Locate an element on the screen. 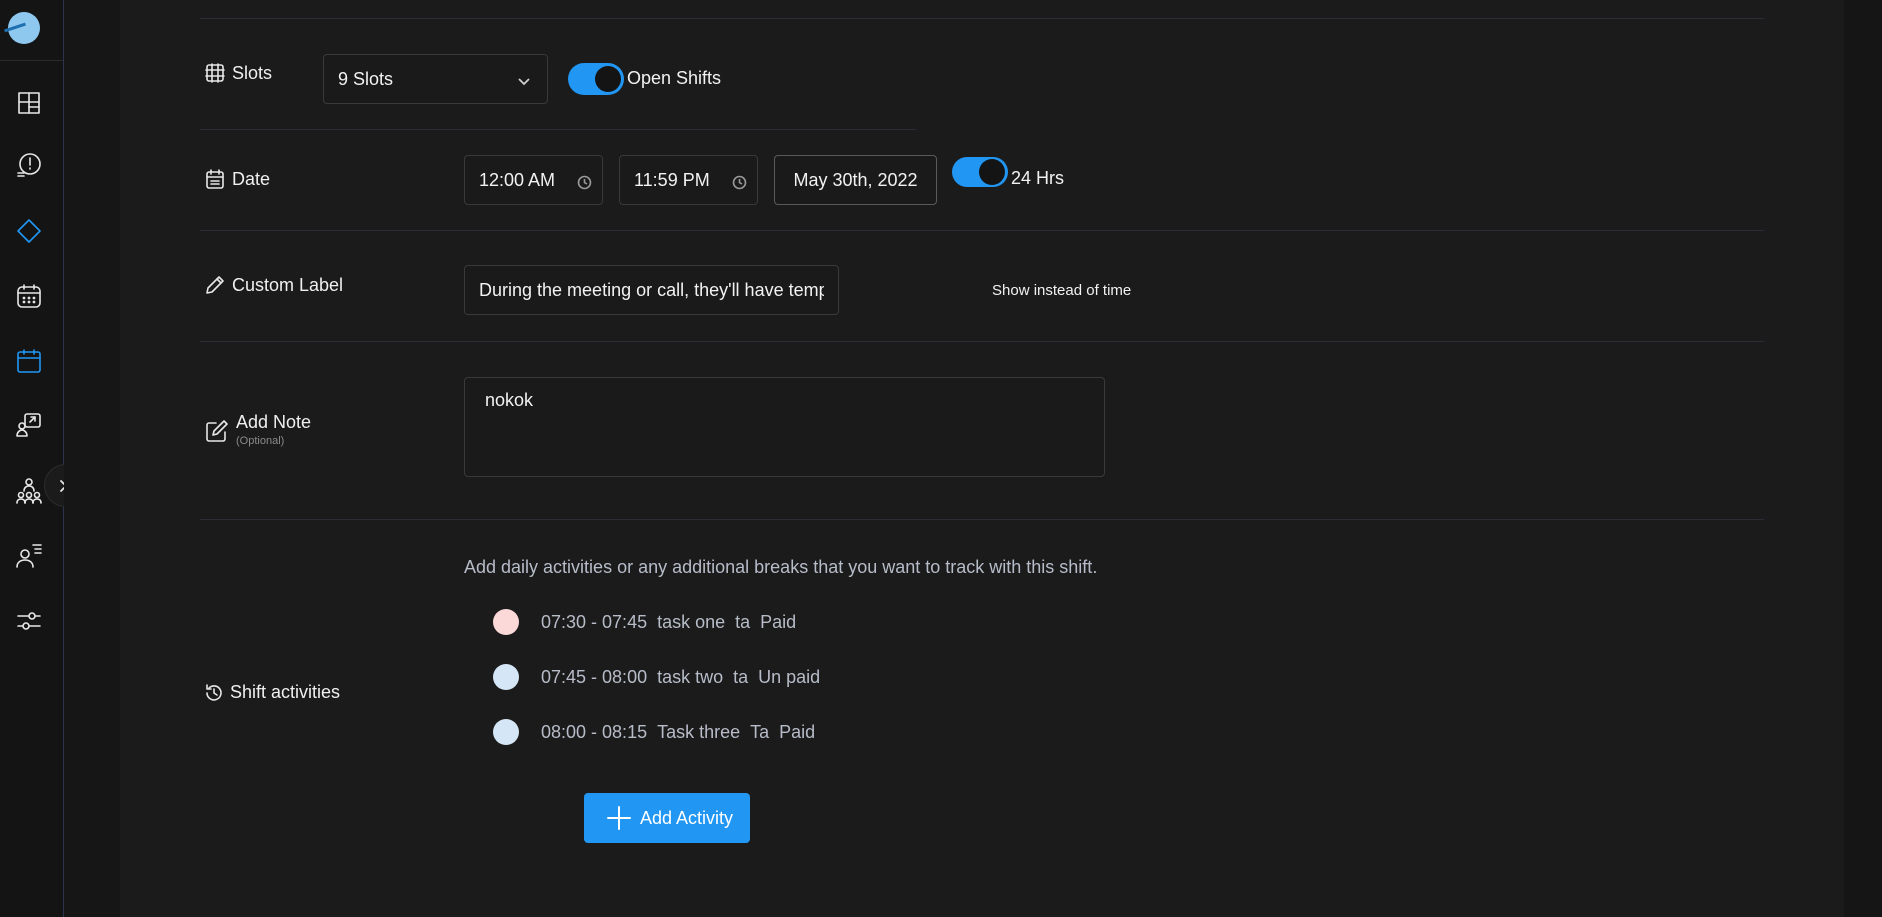 This screenshot has height=917, width=1882. slots-select: 9 Slots is located at coordinates (435, 79).